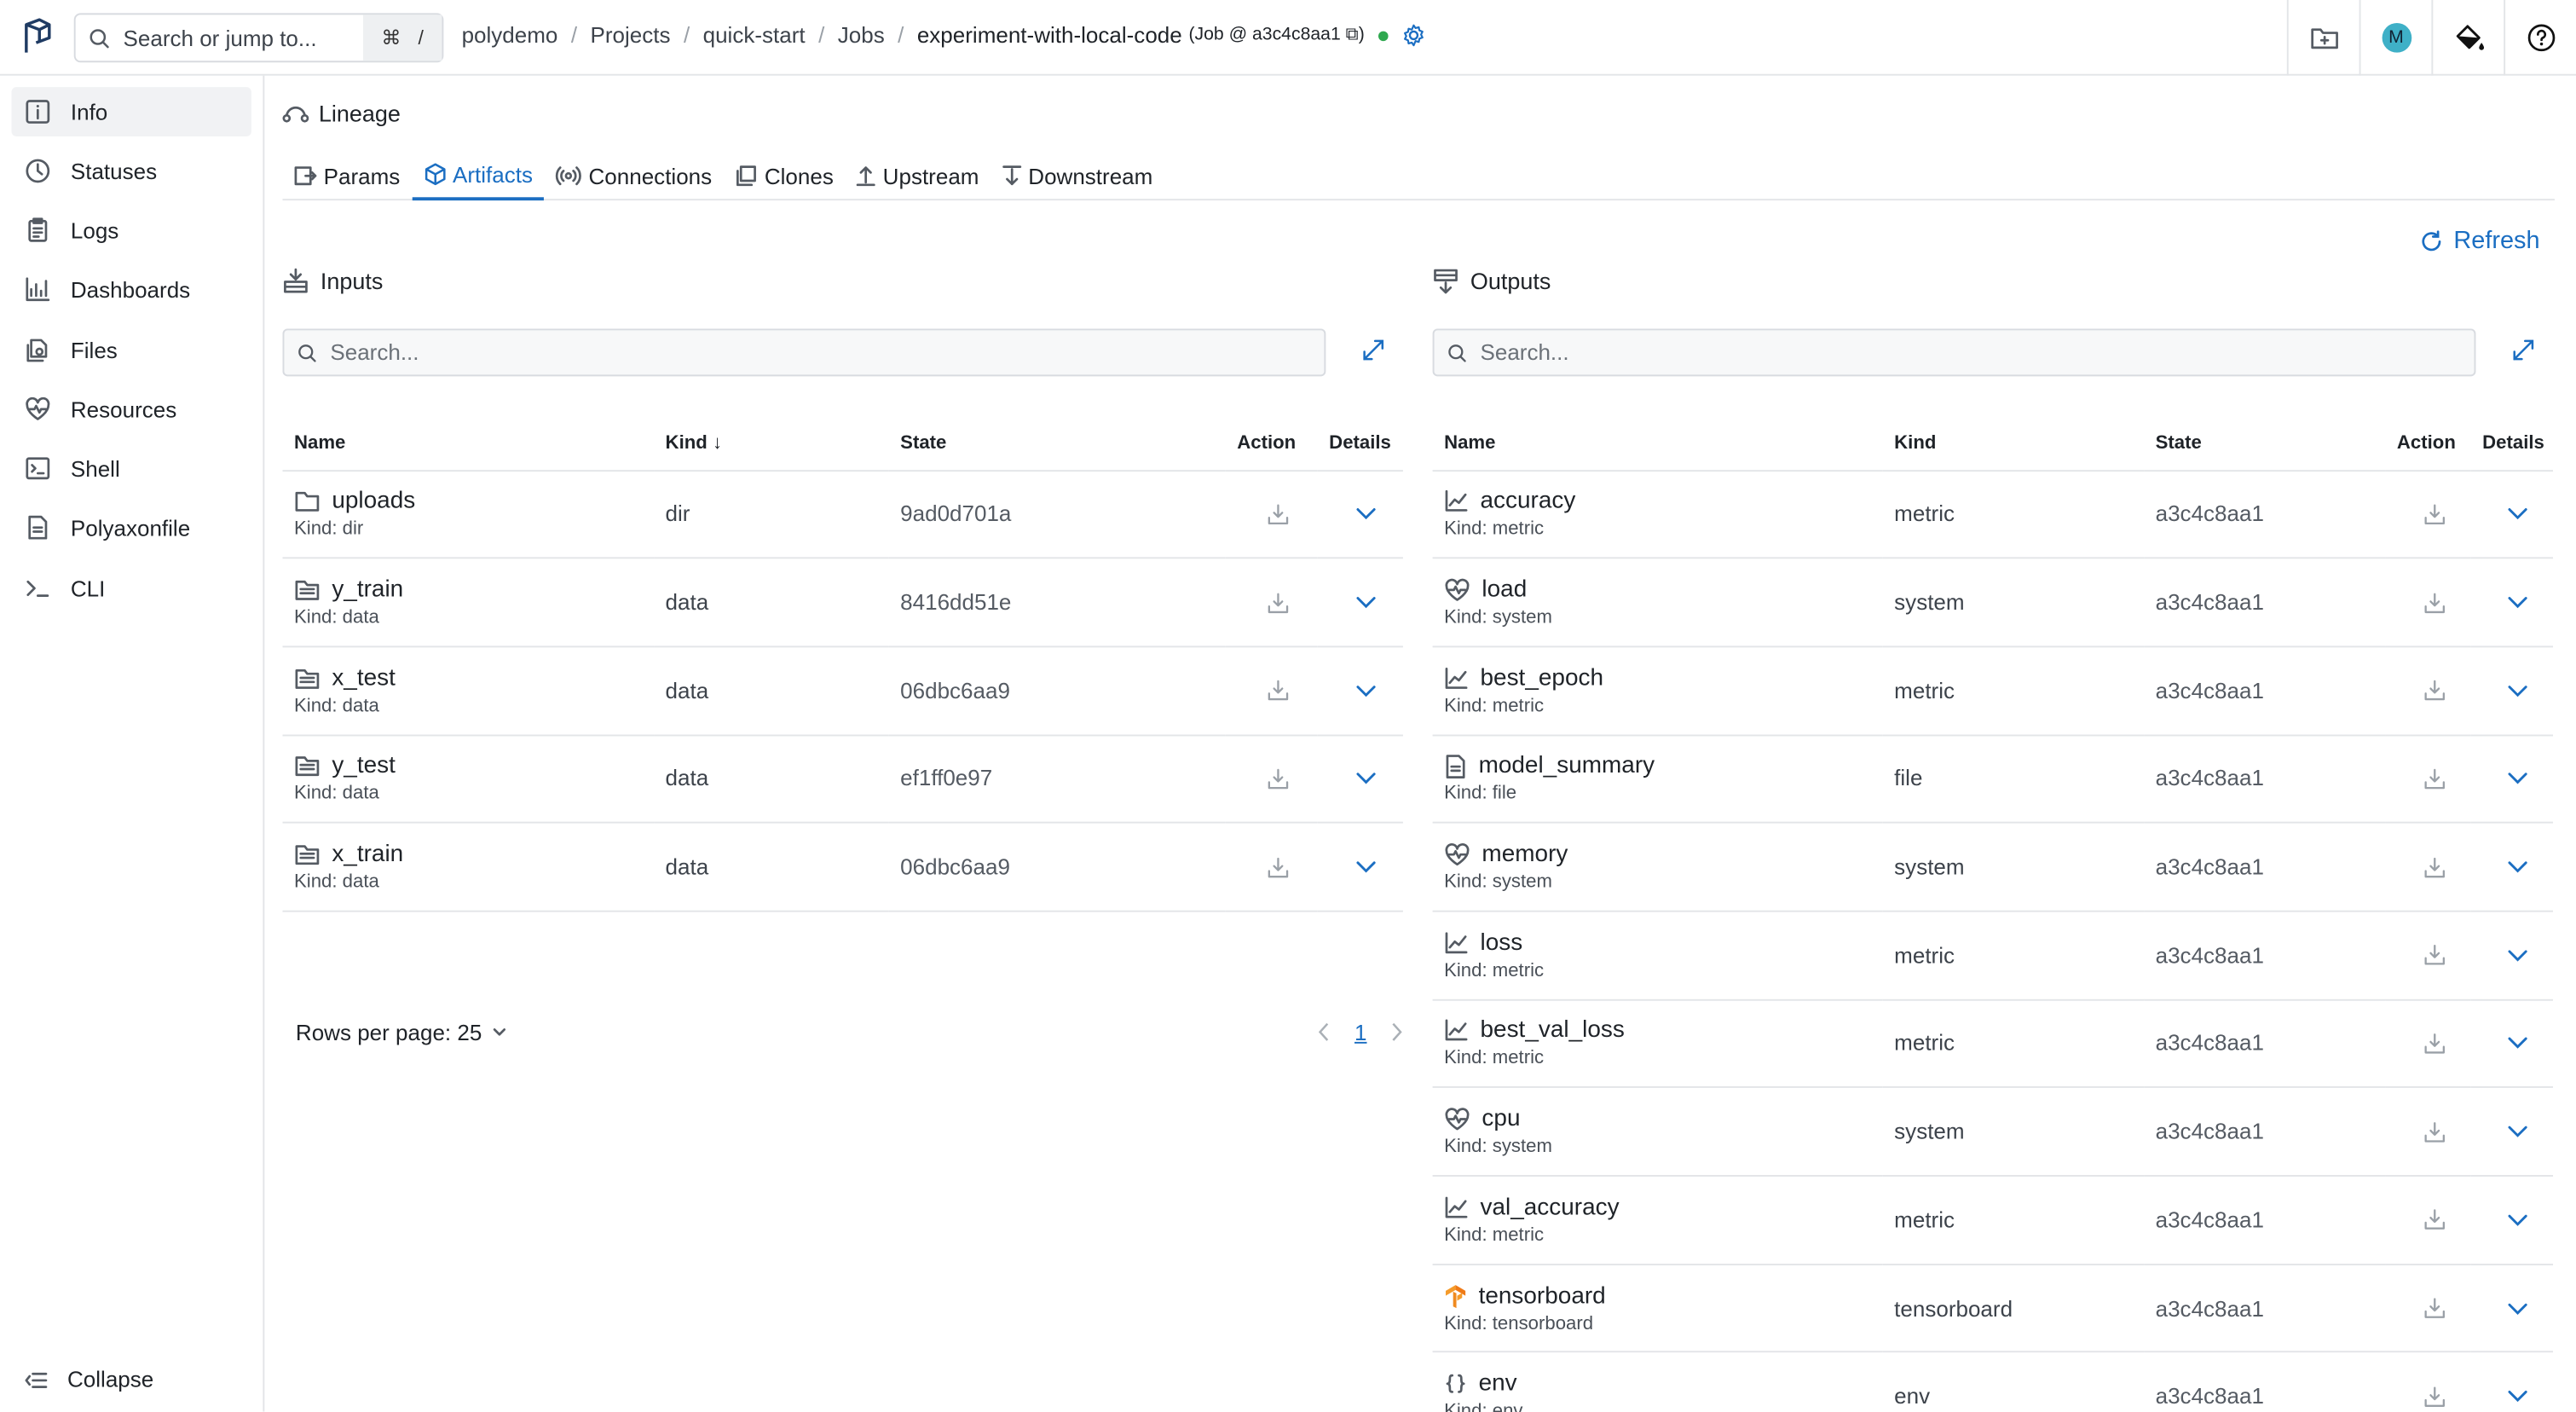 The height and width of the screenshot is (1412, 2576). Describe the element at coordinates (131, 230) in the screenshot. I see `sidebar-item-logs: Logs` at that location.